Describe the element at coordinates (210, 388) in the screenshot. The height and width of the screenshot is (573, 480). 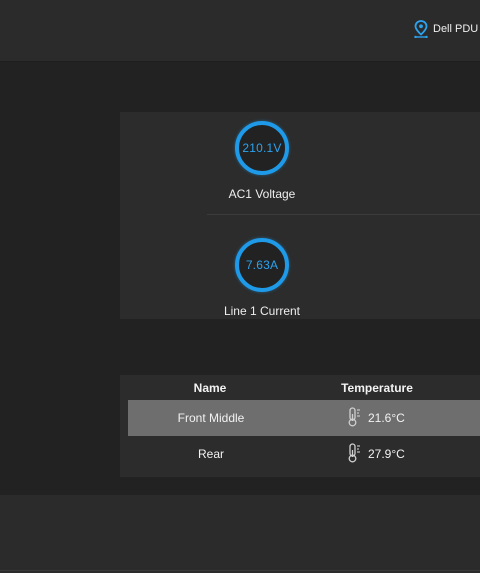
I see `column-header-name: Name` at that location.